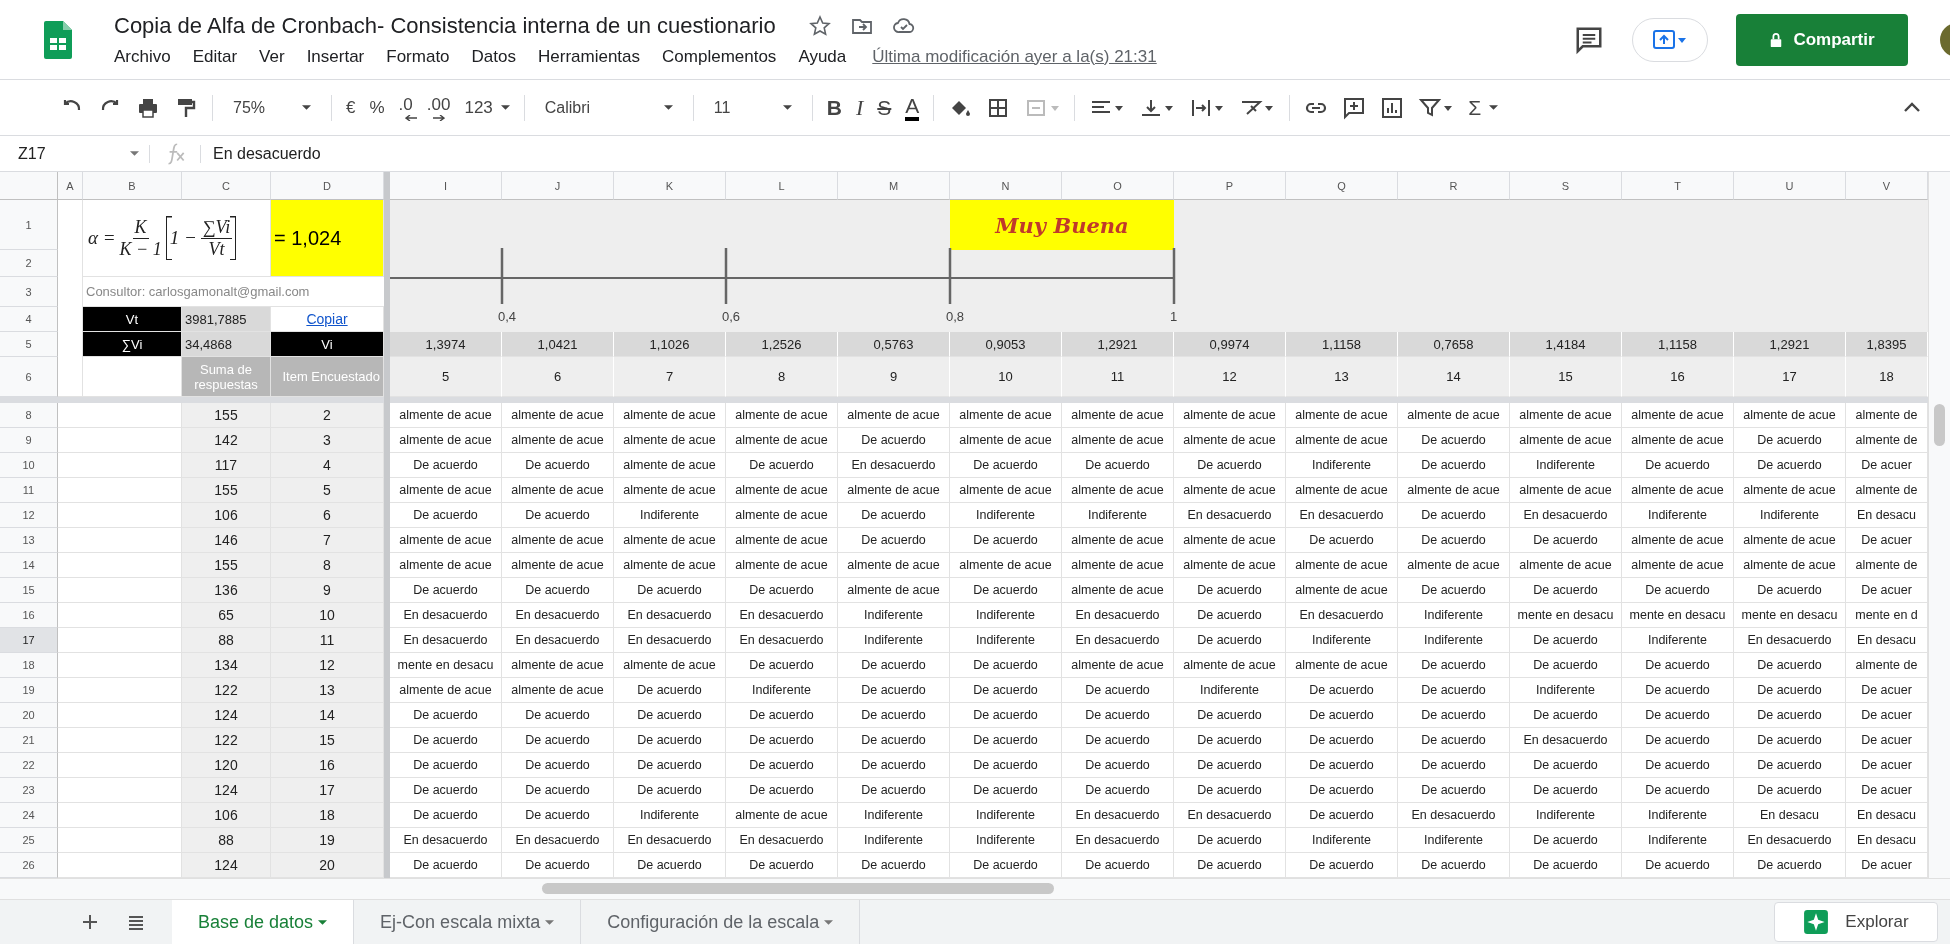 The height and width of the screenshot is (944, 1950). Describe the element at coordinates (446, 186) in the screenshot. I see `column-header: I` at that location.